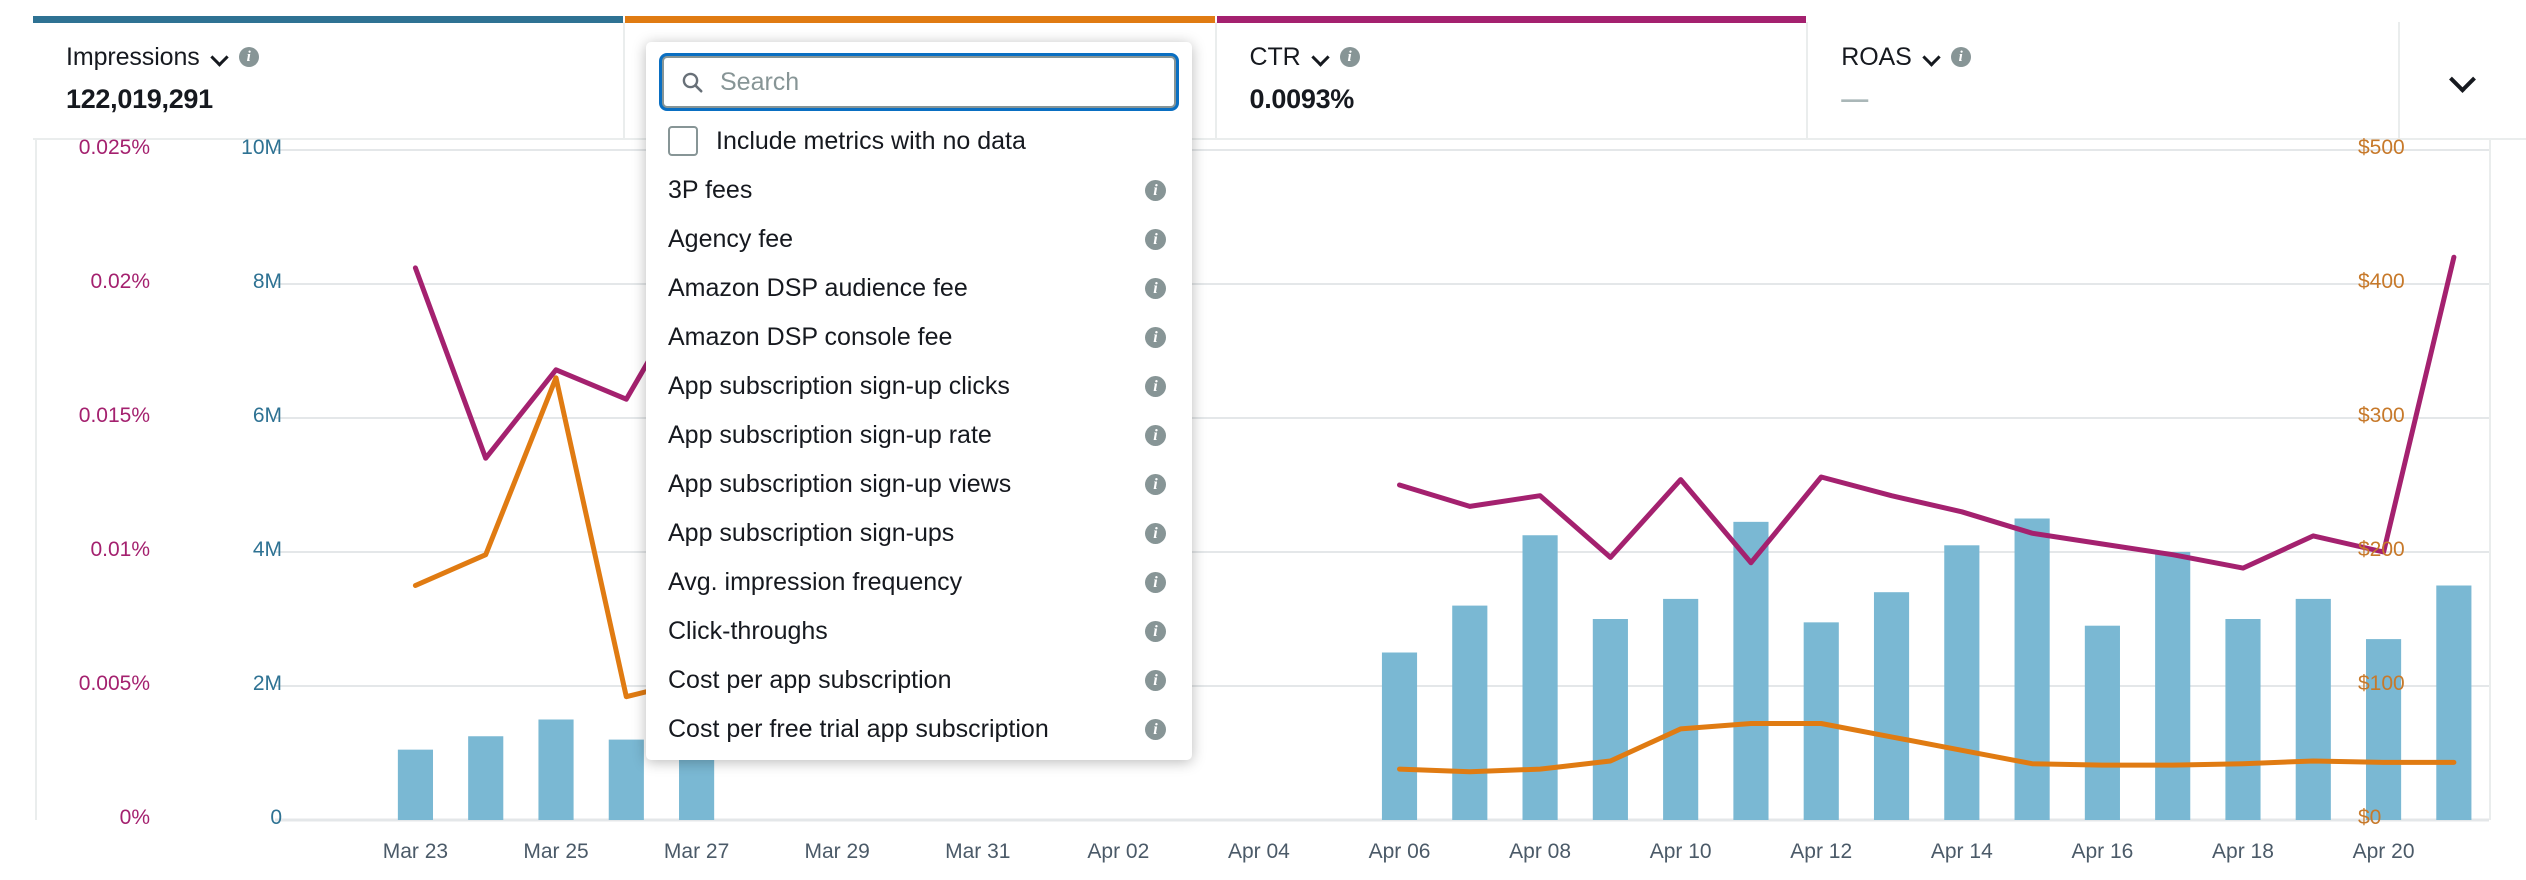 This screenshot has height=880, width=2526. Describe the element at coordinates (1540, 851) in the screenshot. I see `x-axis-tick-label: Apr 08` at that location.